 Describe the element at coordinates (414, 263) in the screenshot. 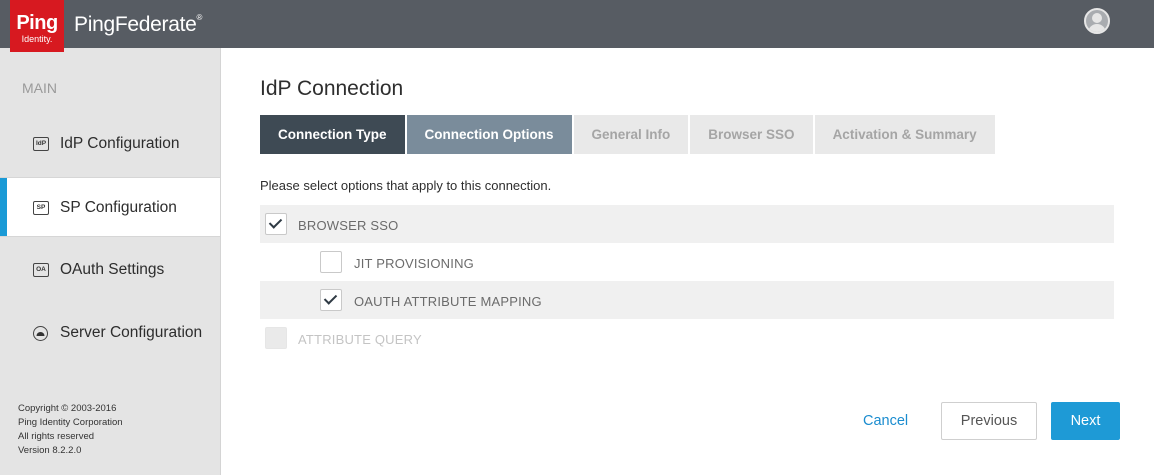

I see `jit-provisioning-label: JIT PROVISIONING` at that location.